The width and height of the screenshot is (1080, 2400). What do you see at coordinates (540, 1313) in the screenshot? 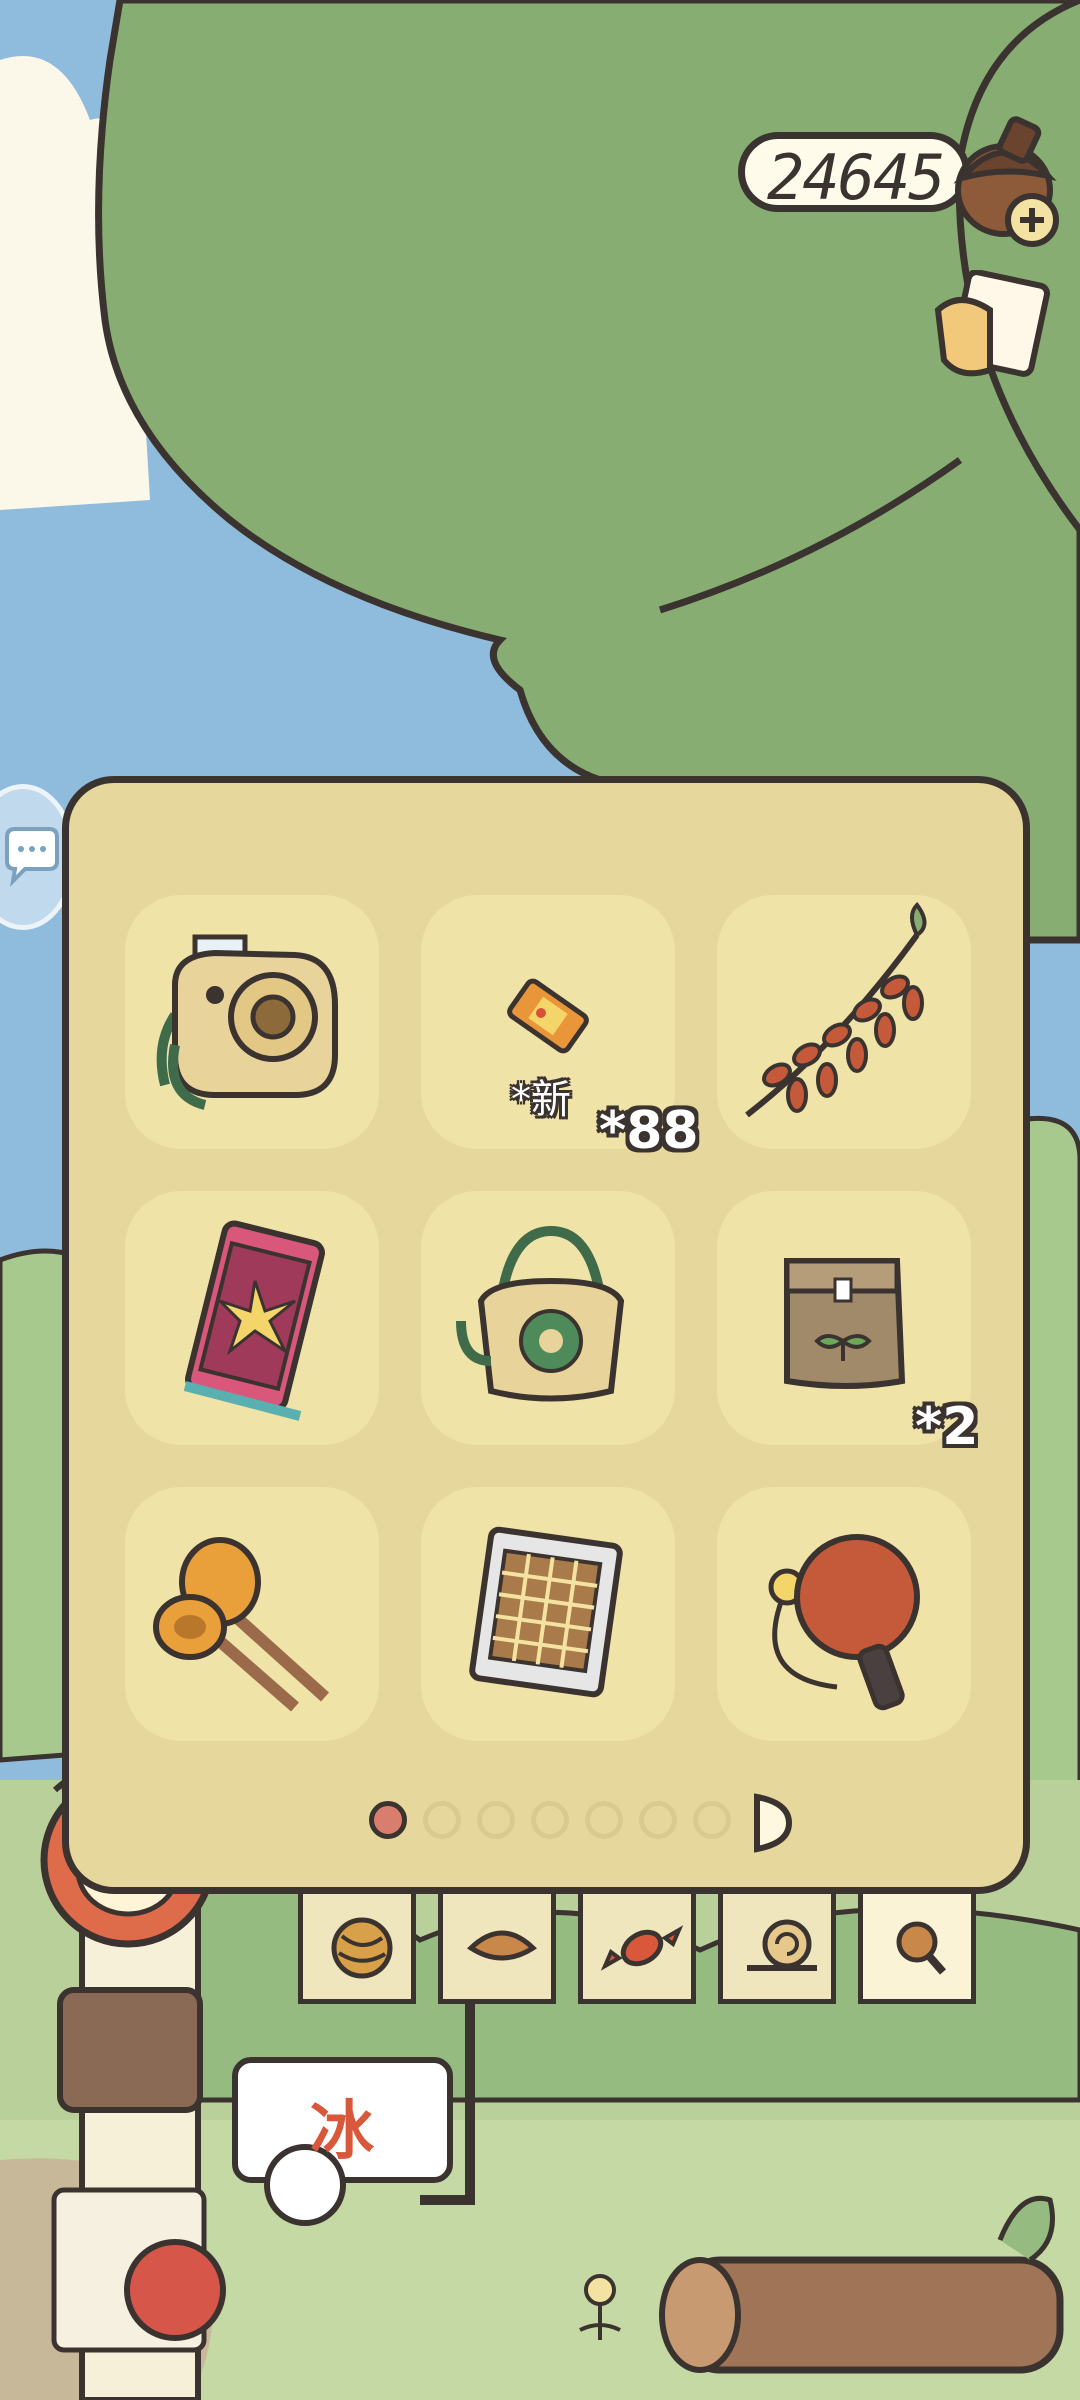
I see `tote-bag-icon` at bounding box center [540, 1313].